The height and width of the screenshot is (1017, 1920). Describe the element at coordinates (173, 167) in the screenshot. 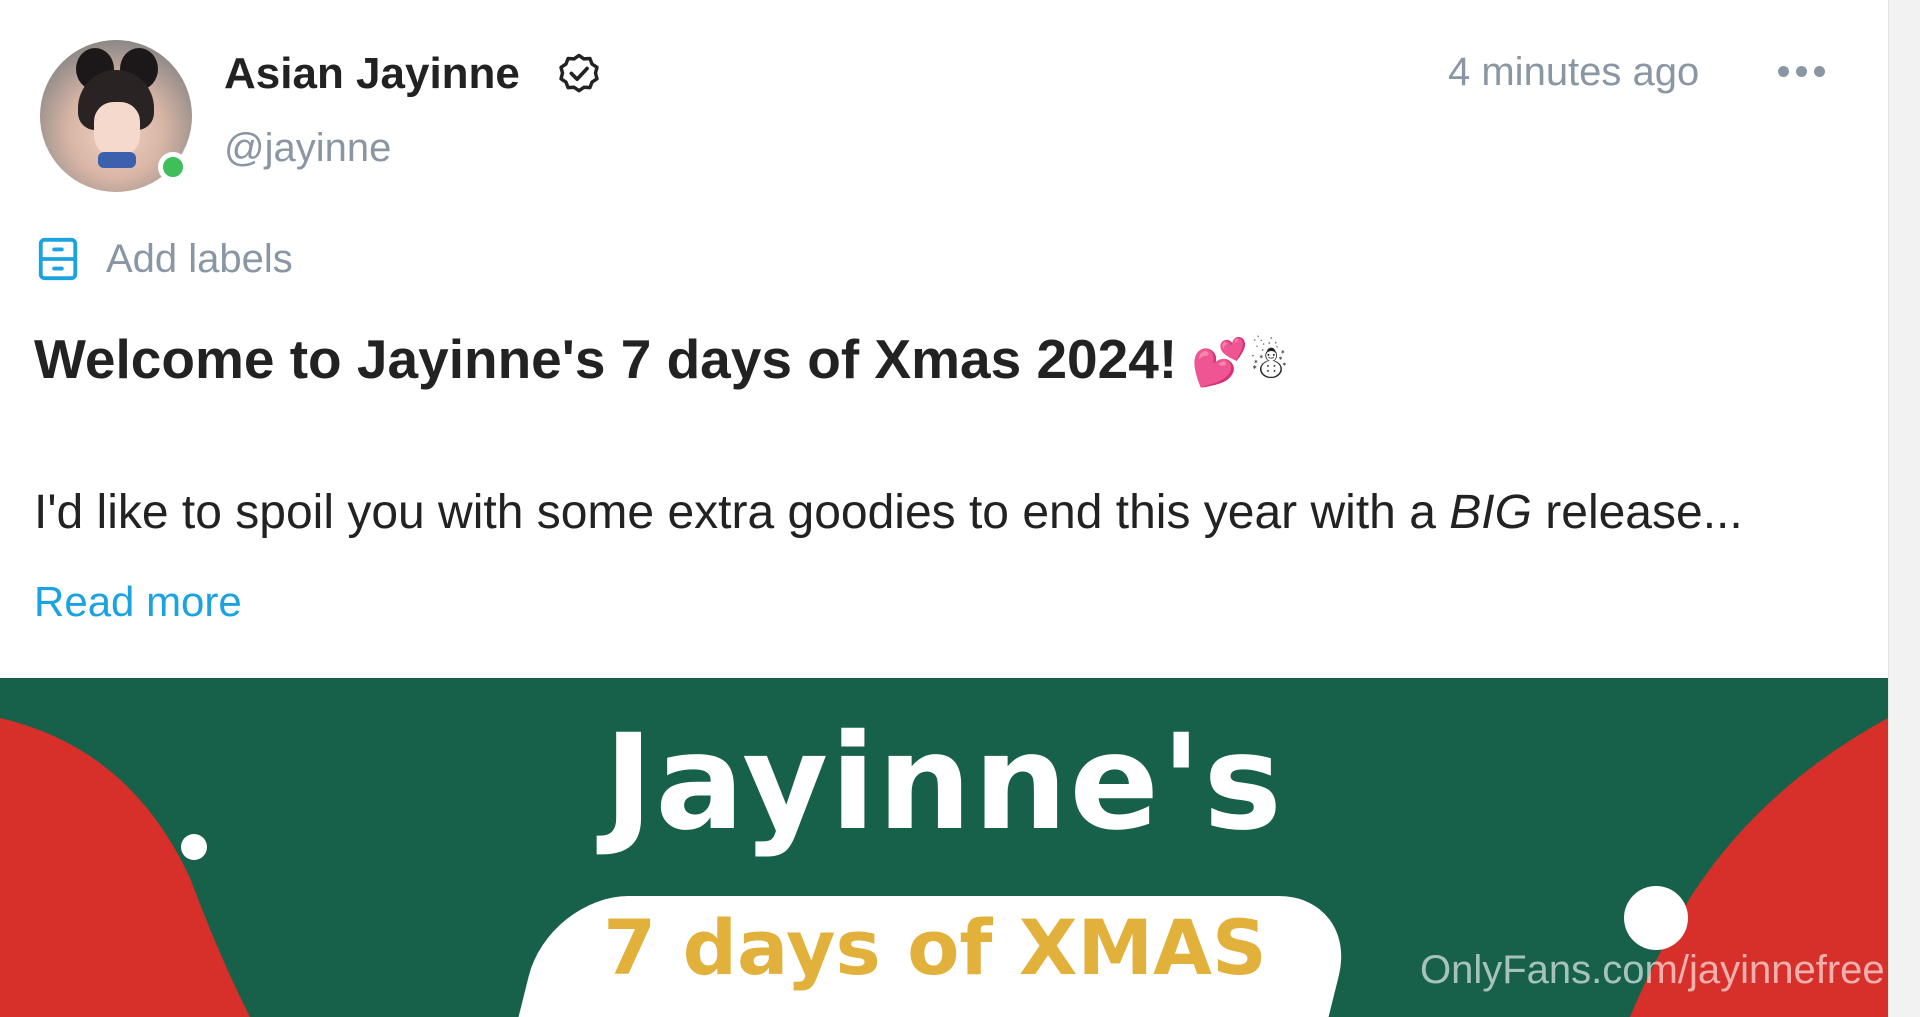

I see `online-status-indicator` at that location.